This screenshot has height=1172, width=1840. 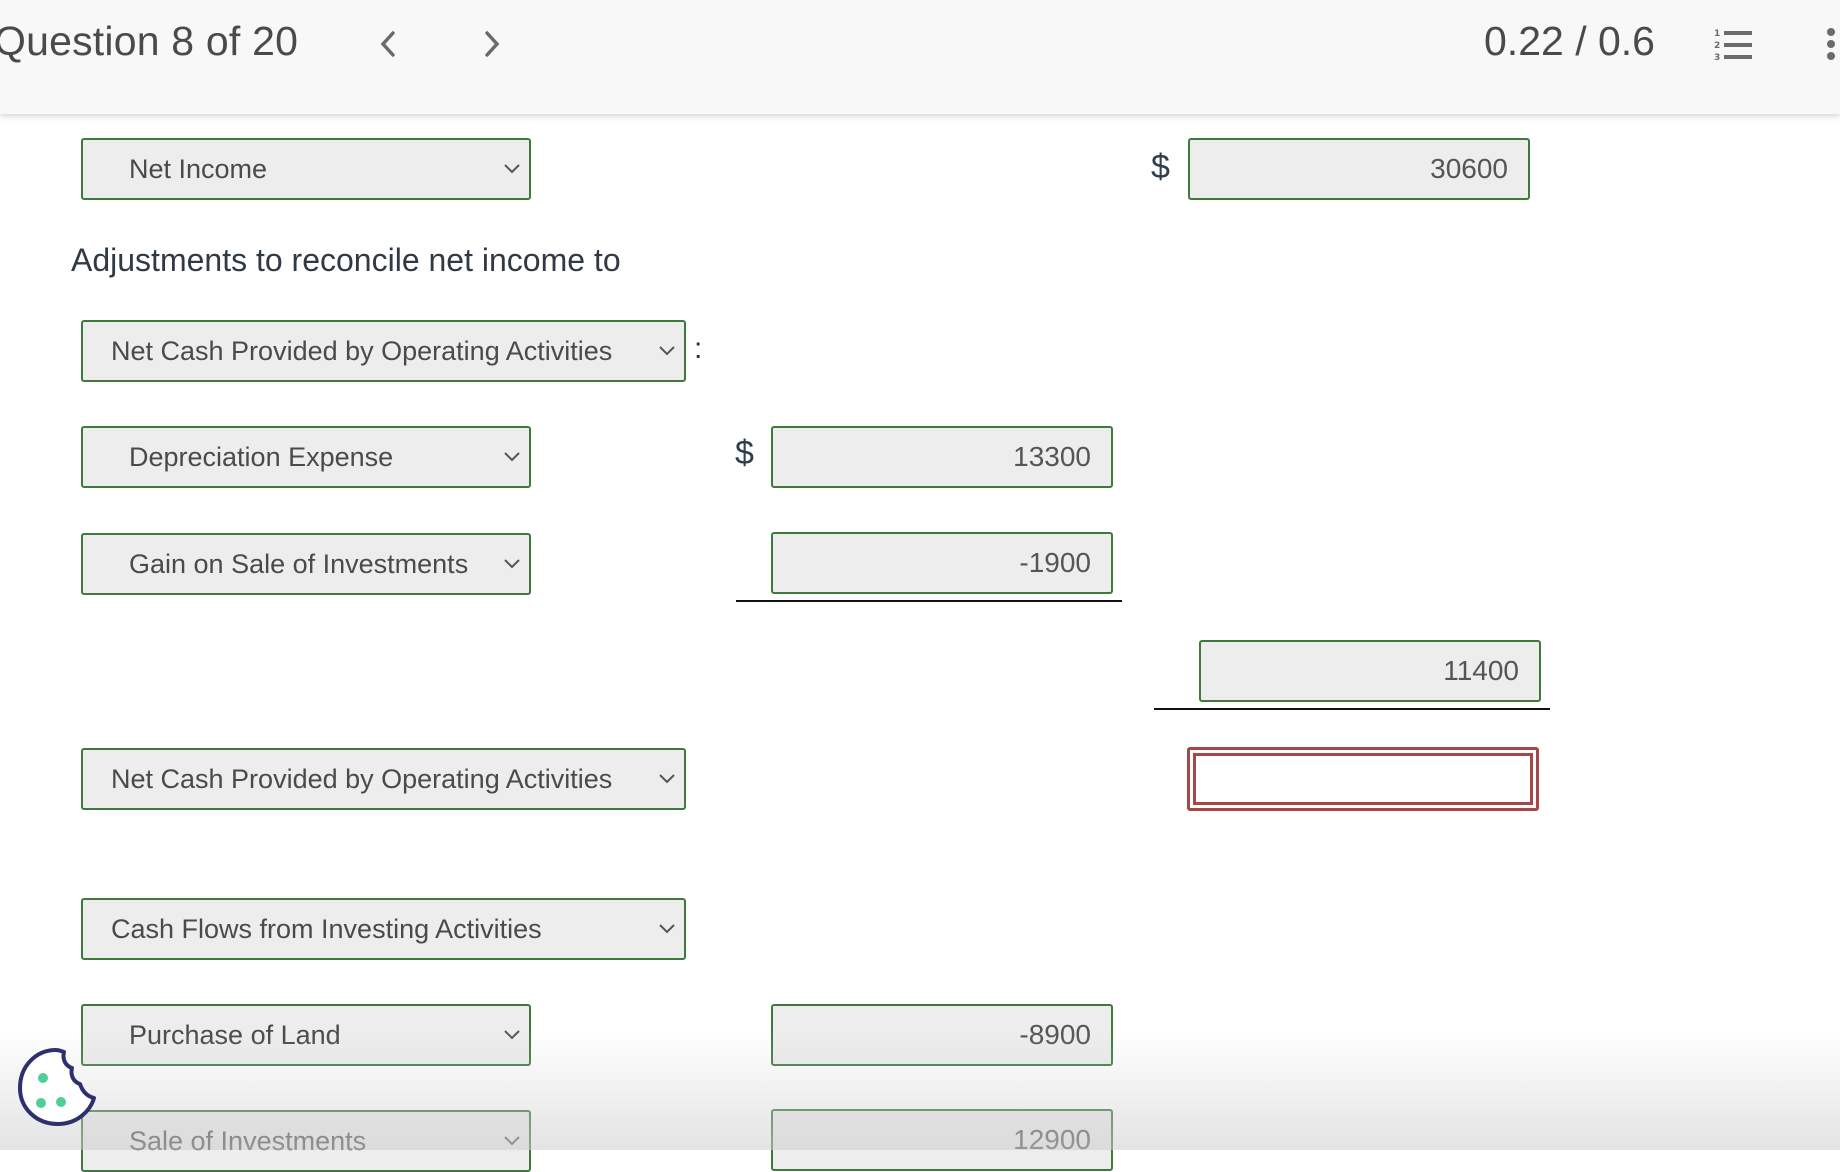 I want to click on account-select-investing-heading: Cash Flows from Investing Activities, so click(x=383, y=929).